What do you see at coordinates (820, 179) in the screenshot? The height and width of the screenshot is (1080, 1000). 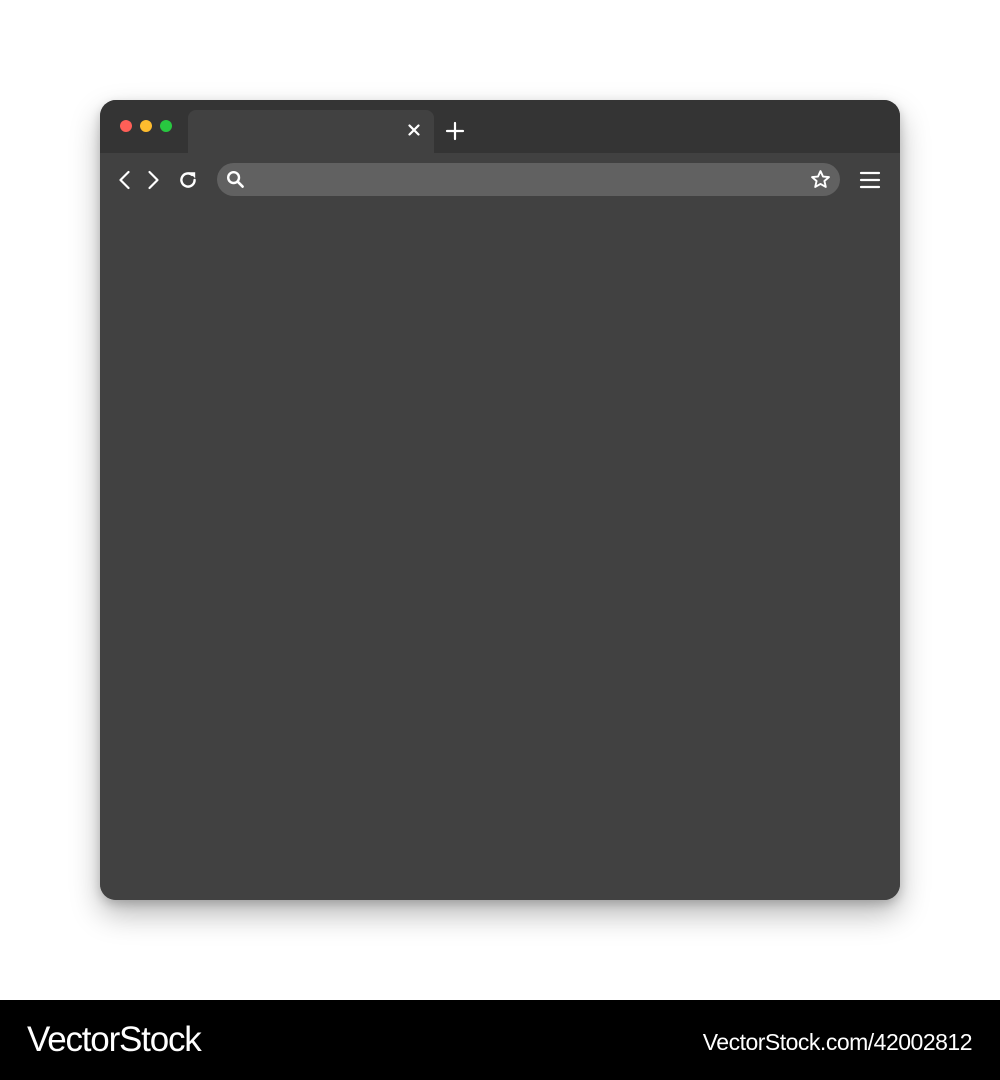 I see `star-icon` at bounding box center [820, 179].